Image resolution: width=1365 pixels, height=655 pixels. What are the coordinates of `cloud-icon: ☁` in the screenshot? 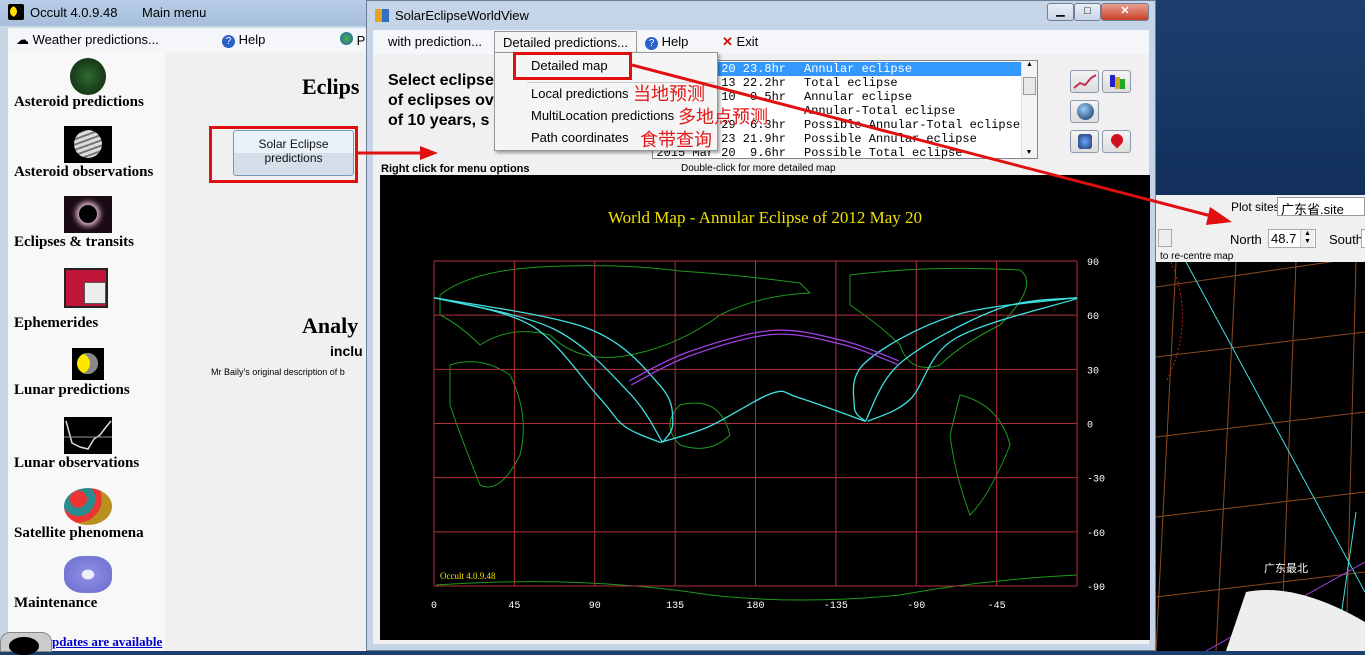 It's located at (22, 39).